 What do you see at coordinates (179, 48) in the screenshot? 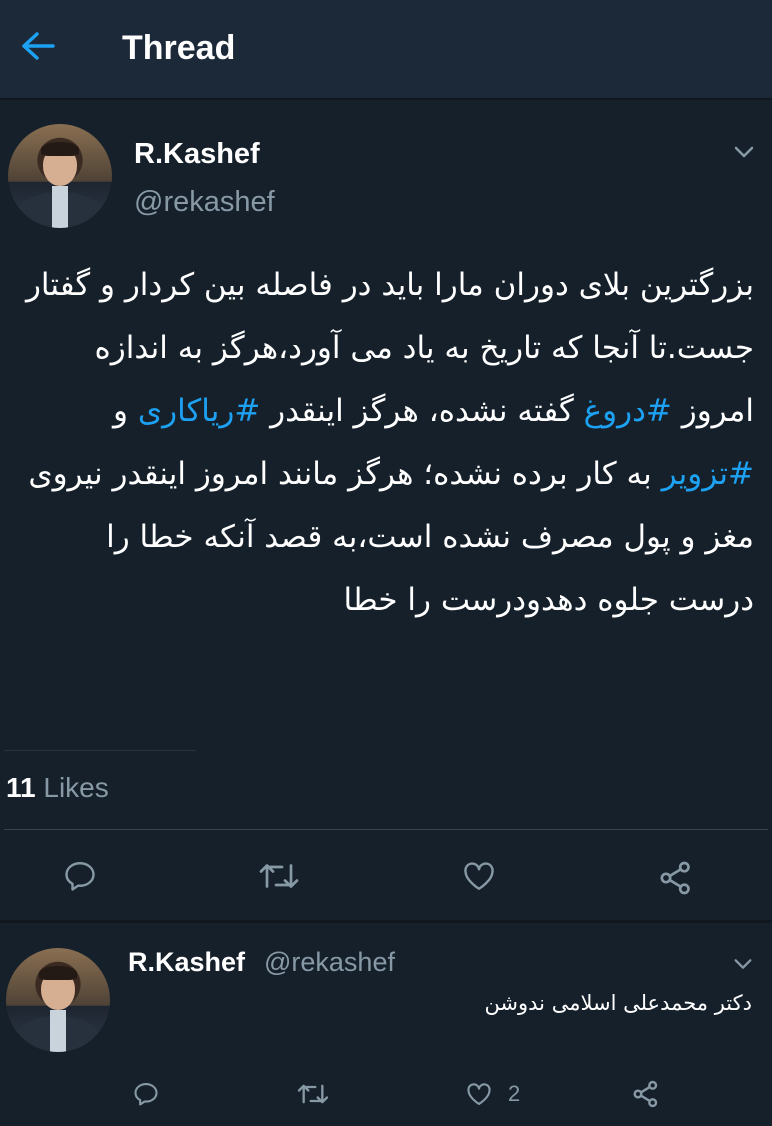
I see `page-title: Thread` at bounding box center [179, 48].